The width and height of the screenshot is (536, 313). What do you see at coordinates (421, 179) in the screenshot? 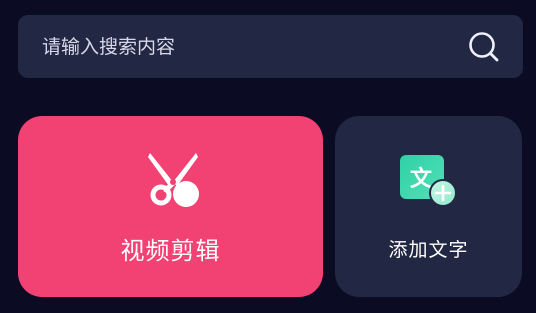
I see `text-icon-glyph: 文` at bounding box center [421, 179].